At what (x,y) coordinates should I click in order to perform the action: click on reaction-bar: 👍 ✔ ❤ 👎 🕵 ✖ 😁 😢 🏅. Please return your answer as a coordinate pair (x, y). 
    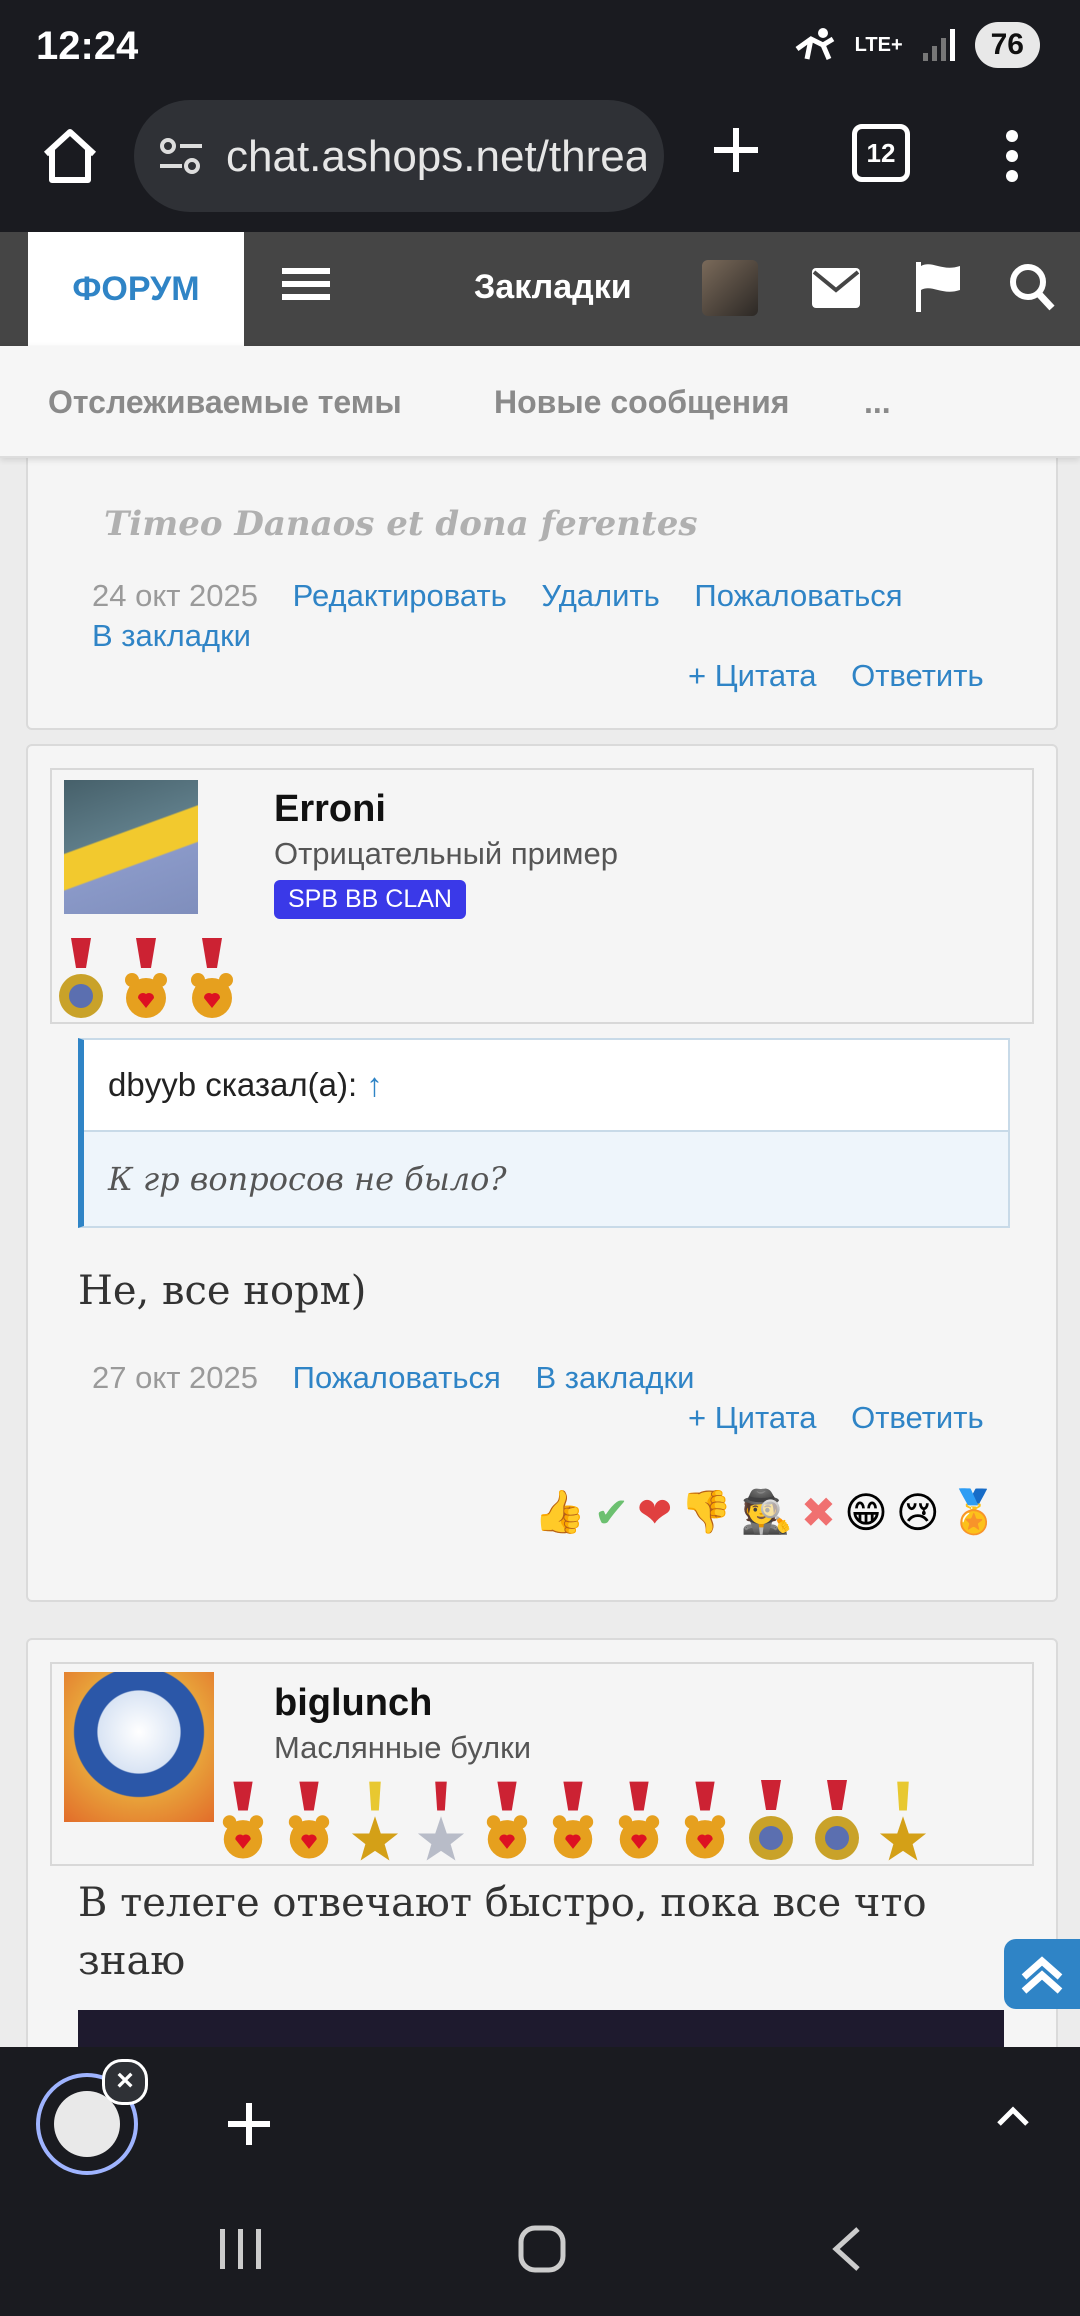
    Looking at the image, I should click on (767, 1512).